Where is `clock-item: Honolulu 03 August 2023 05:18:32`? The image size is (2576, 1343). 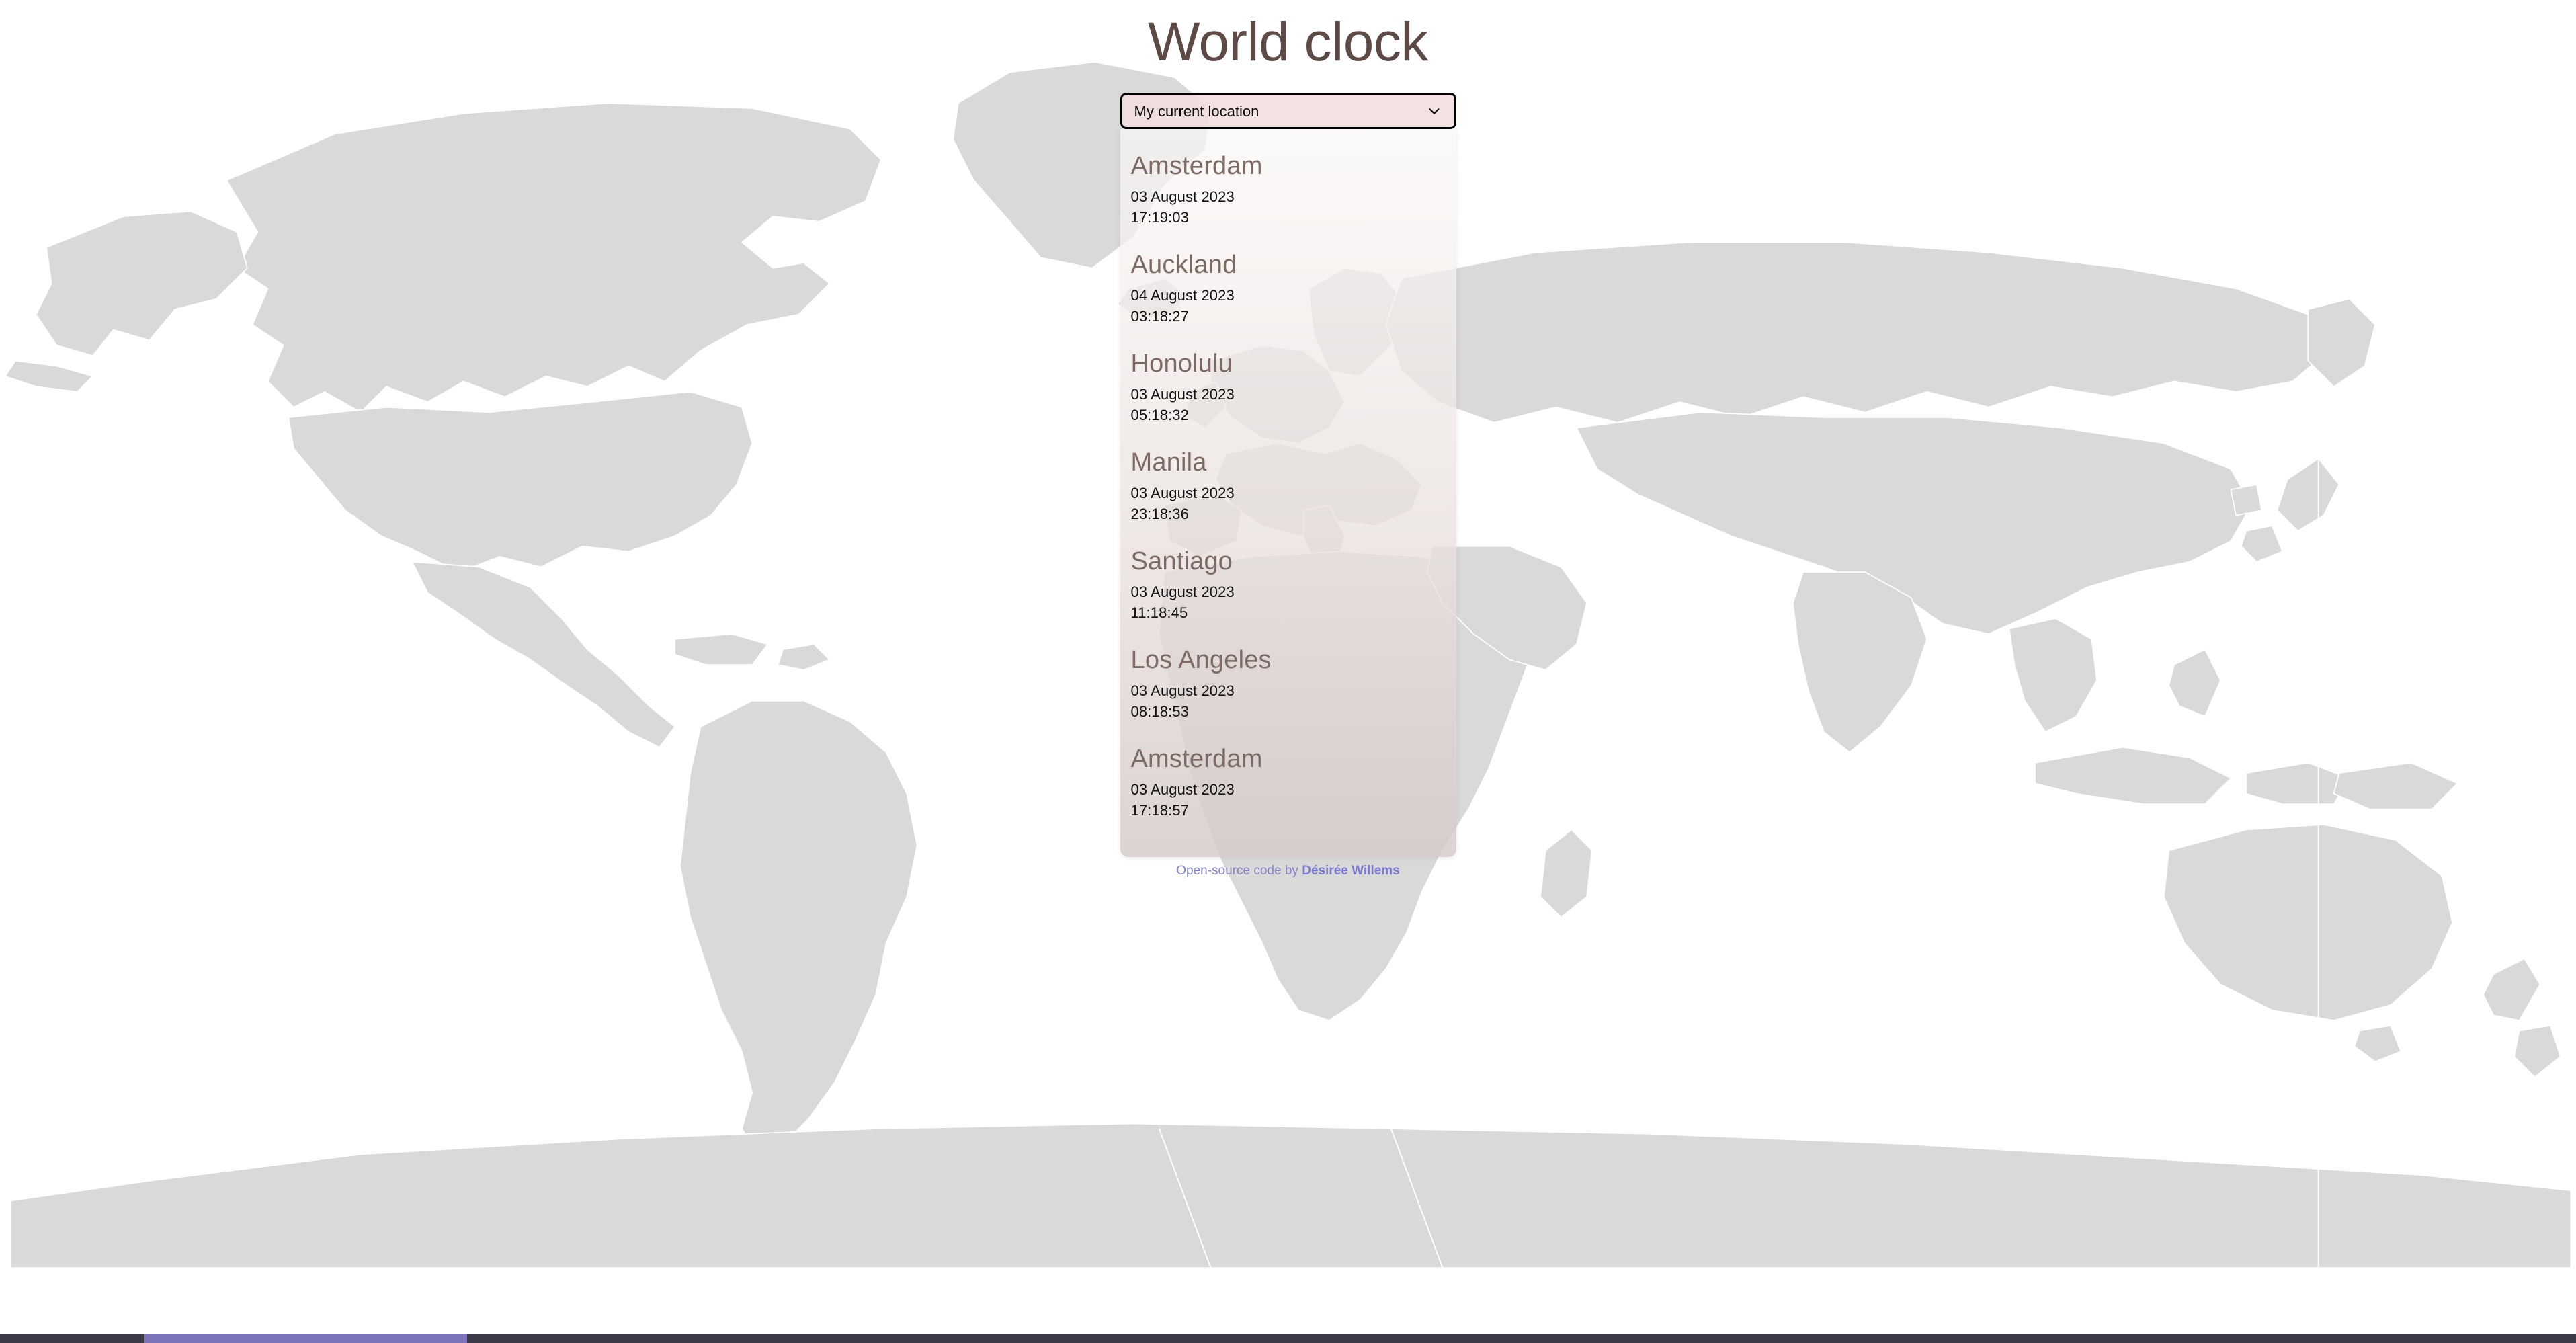 clock-item: Honolulu 03 August 2023 05:18:32 is located at coordinates (1288, 390).